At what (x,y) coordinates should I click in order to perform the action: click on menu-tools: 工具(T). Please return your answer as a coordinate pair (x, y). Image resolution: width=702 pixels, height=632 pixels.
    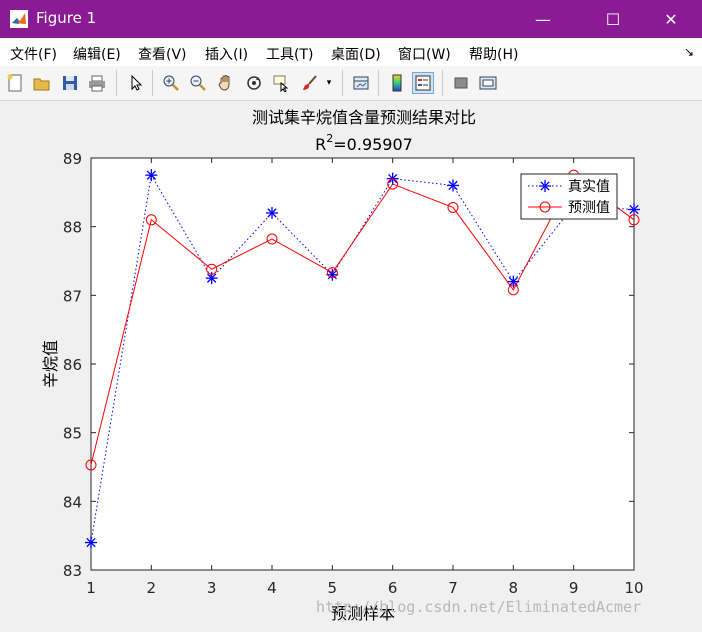
    Looking at the image, I should click on (289, 54).